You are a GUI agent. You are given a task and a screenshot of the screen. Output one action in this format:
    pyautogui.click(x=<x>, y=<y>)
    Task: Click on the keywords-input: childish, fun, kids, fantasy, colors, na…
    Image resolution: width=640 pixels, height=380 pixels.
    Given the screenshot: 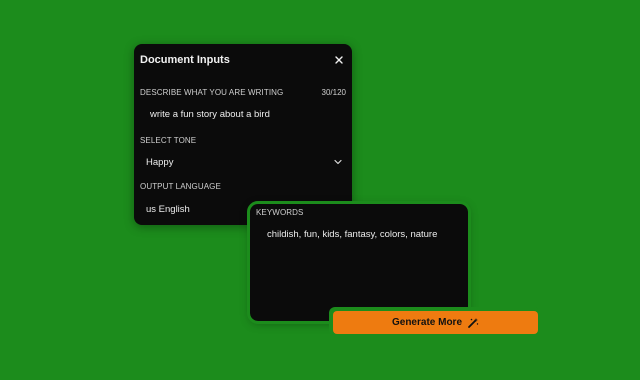 What is the action you would take?
    pyautogui.click(x=357, y=235)
    